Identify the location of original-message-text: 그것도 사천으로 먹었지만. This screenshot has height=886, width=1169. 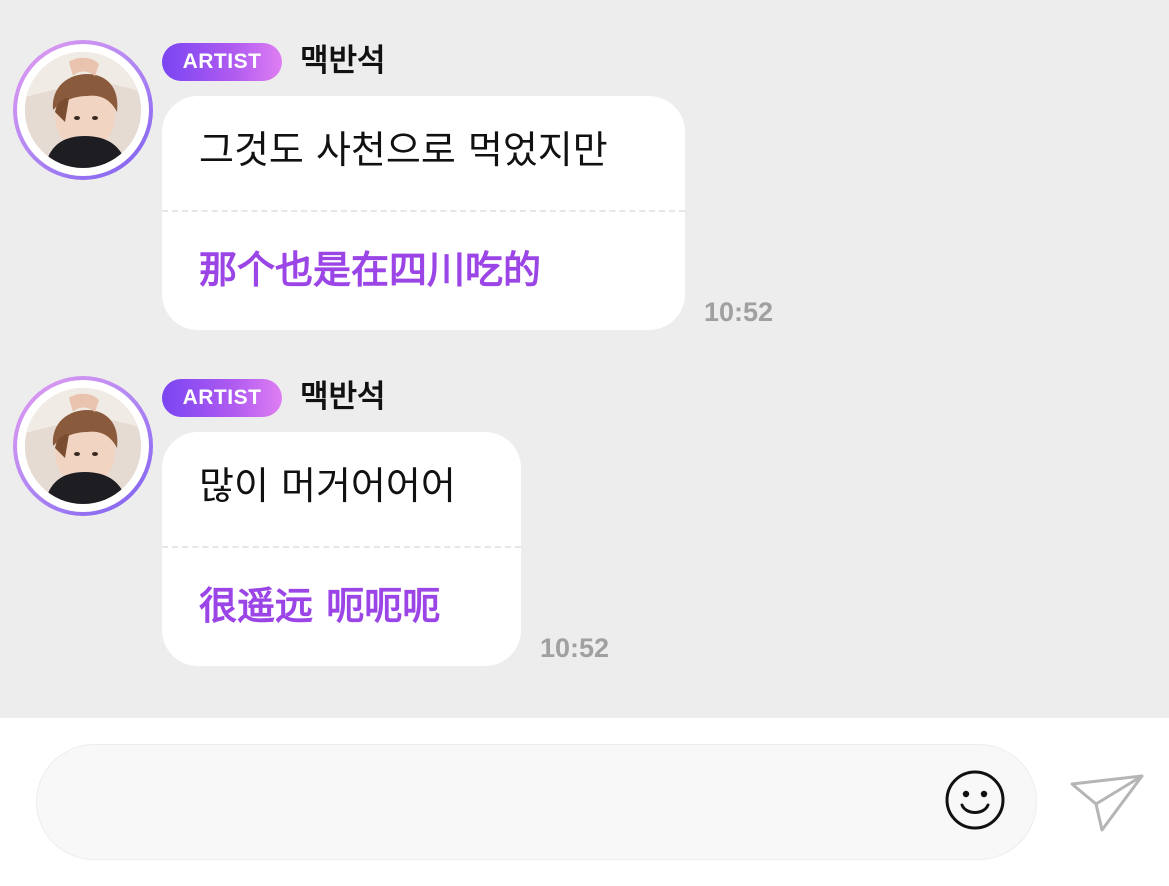
(403, 150).